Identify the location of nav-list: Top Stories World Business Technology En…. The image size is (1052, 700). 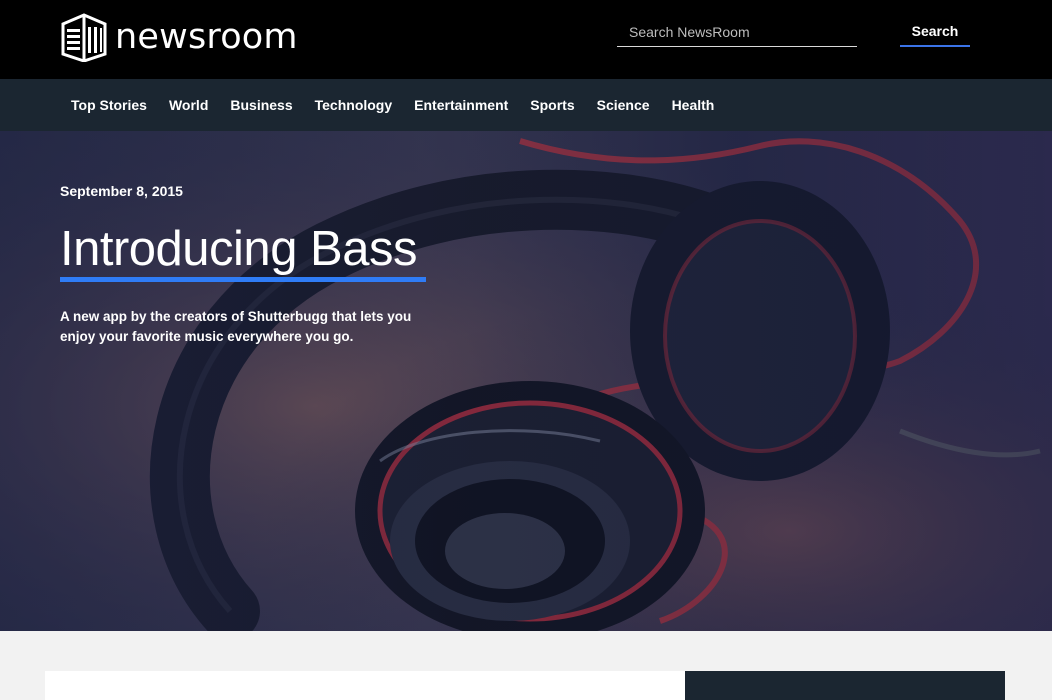
(403, 105).